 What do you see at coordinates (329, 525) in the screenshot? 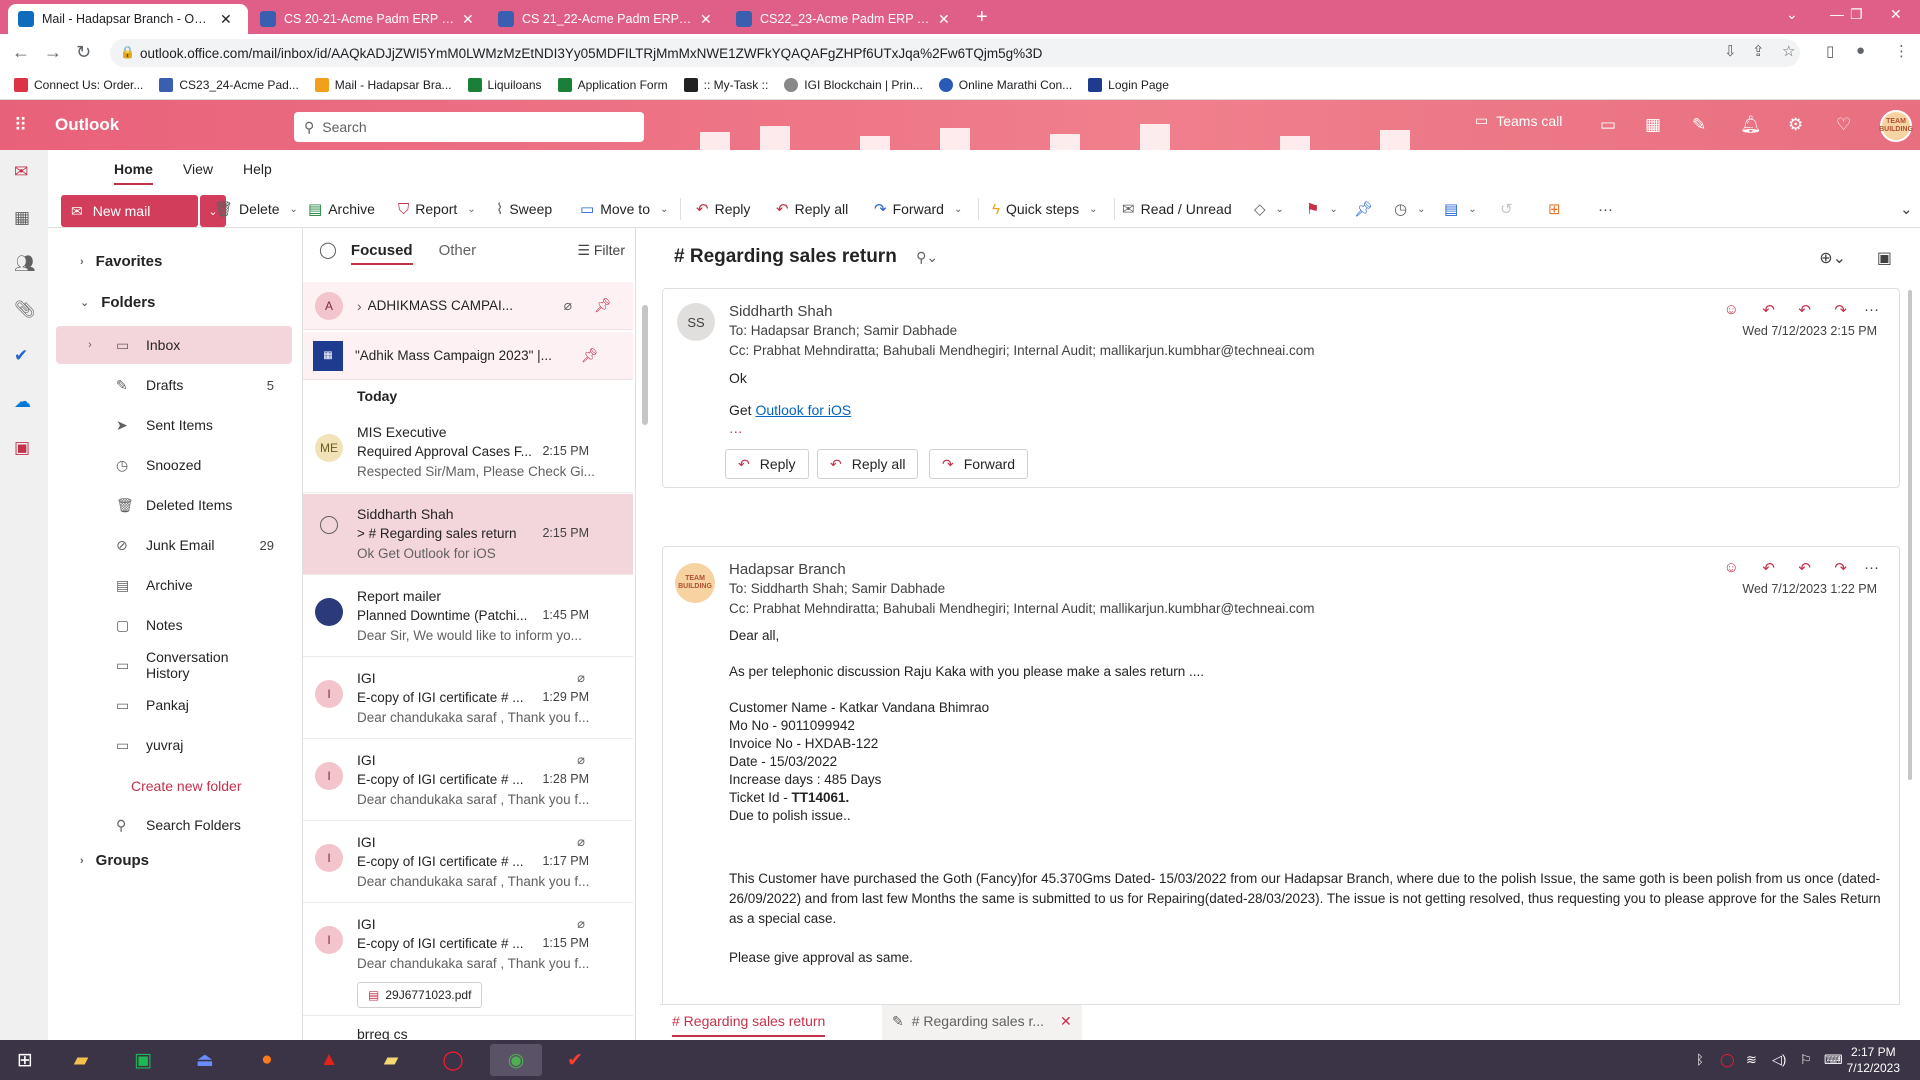
I see `select-checkbox` at bounding box center [329, 525].